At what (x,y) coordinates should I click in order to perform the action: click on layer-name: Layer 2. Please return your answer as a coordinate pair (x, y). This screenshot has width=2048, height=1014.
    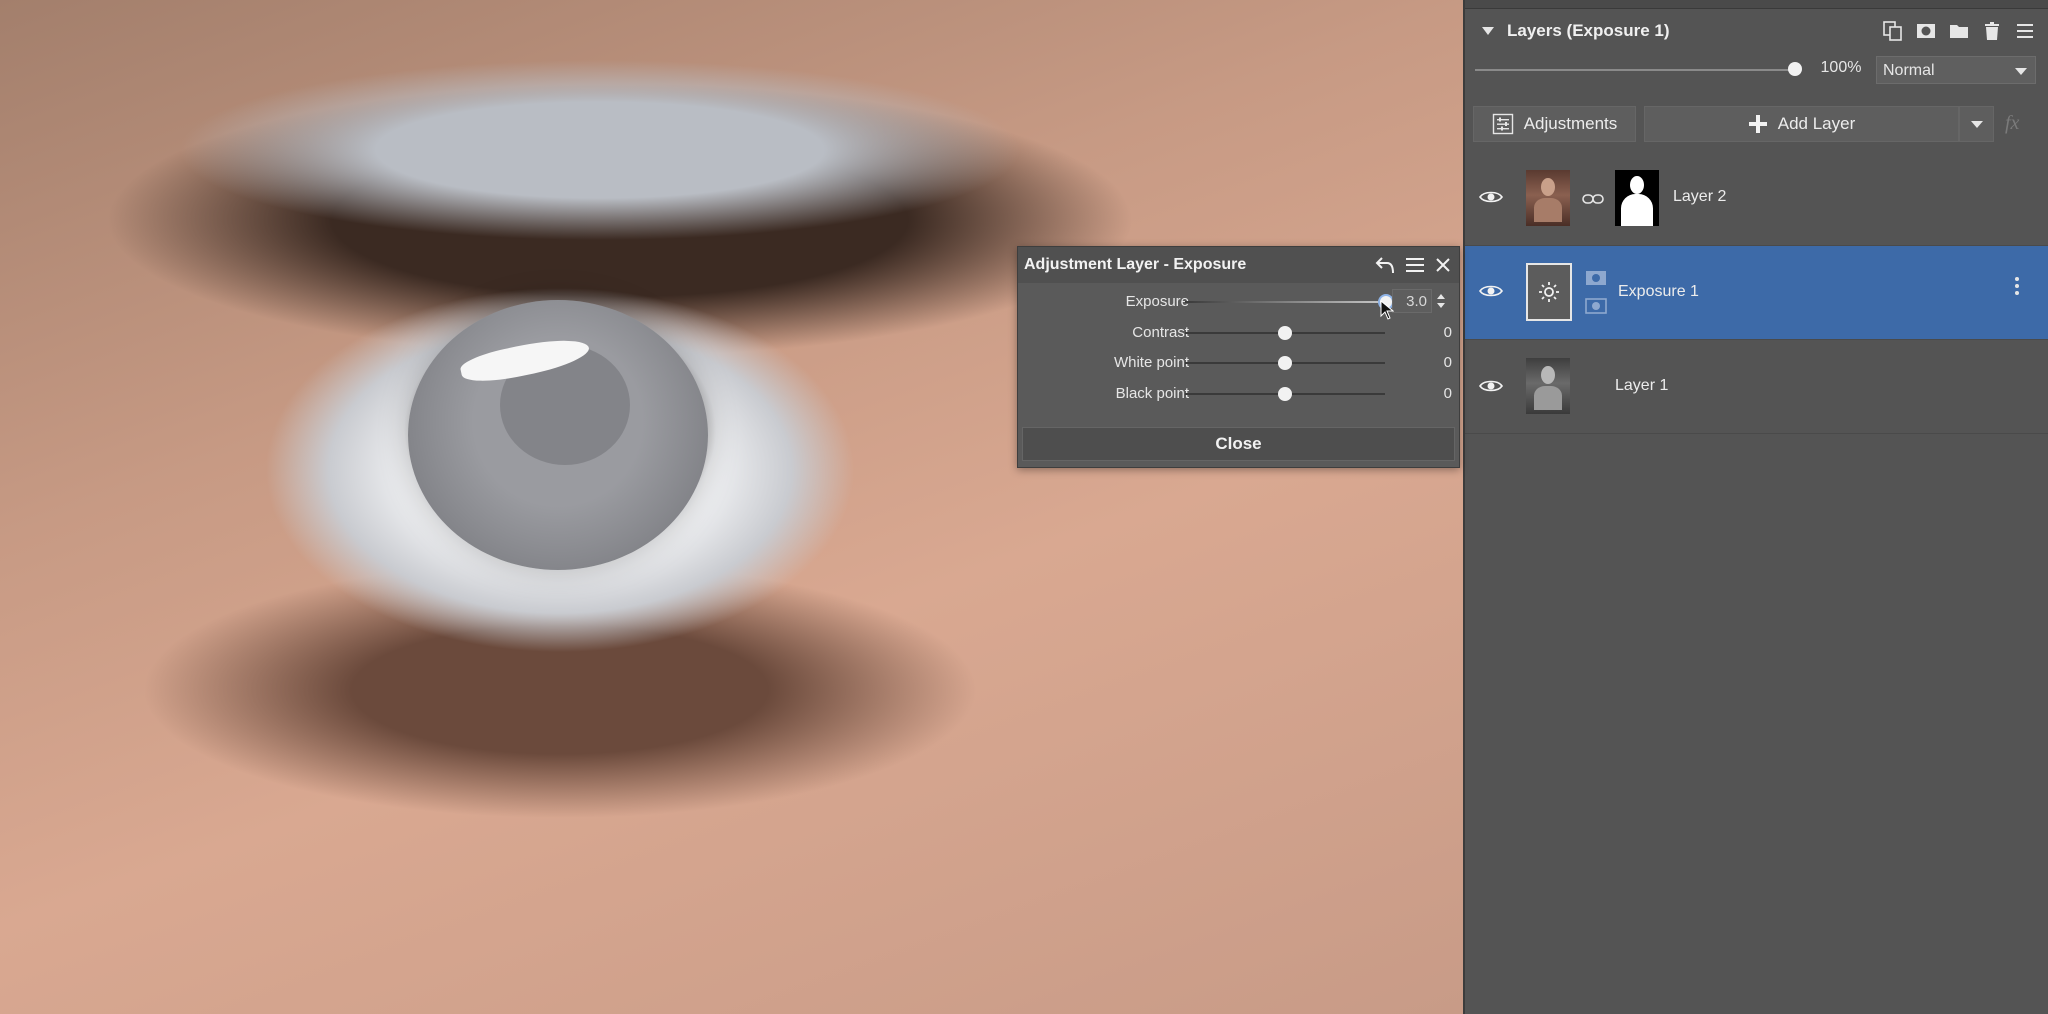
    Looking at the image, I should click on (1700, 196).